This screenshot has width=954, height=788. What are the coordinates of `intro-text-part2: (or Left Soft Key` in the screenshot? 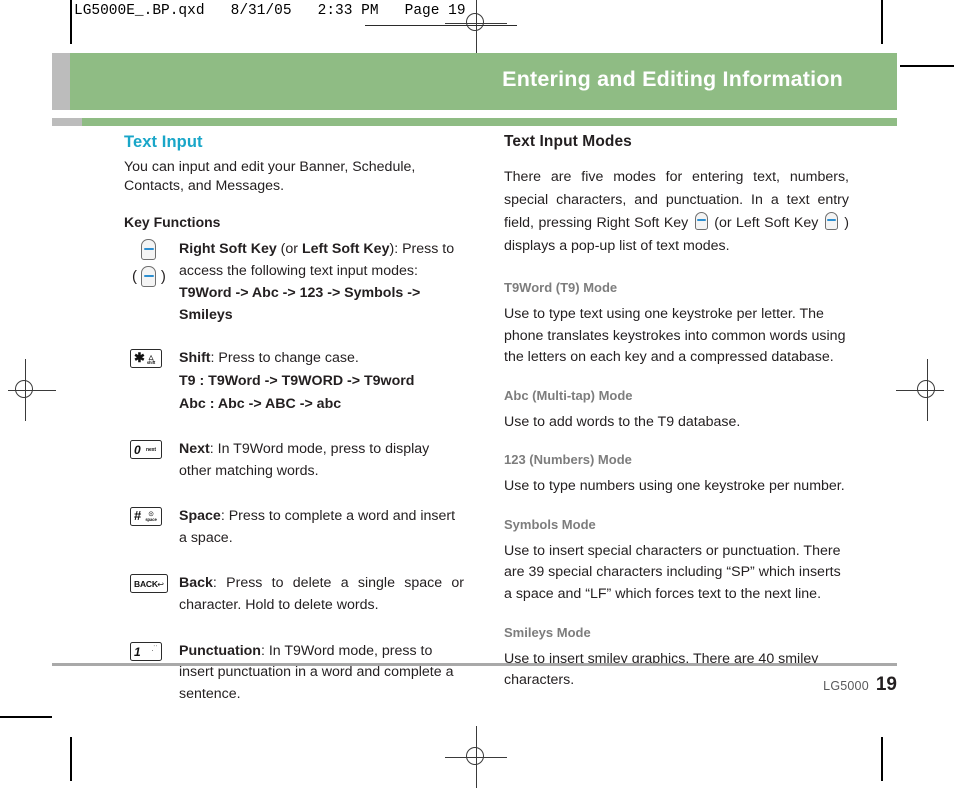 It's located at (766, 223).